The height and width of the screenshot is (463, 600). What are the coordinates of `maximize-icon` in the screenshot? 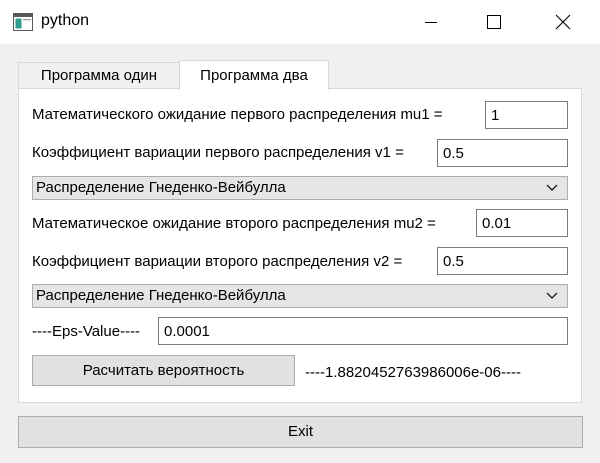 It's located at (494, 22).